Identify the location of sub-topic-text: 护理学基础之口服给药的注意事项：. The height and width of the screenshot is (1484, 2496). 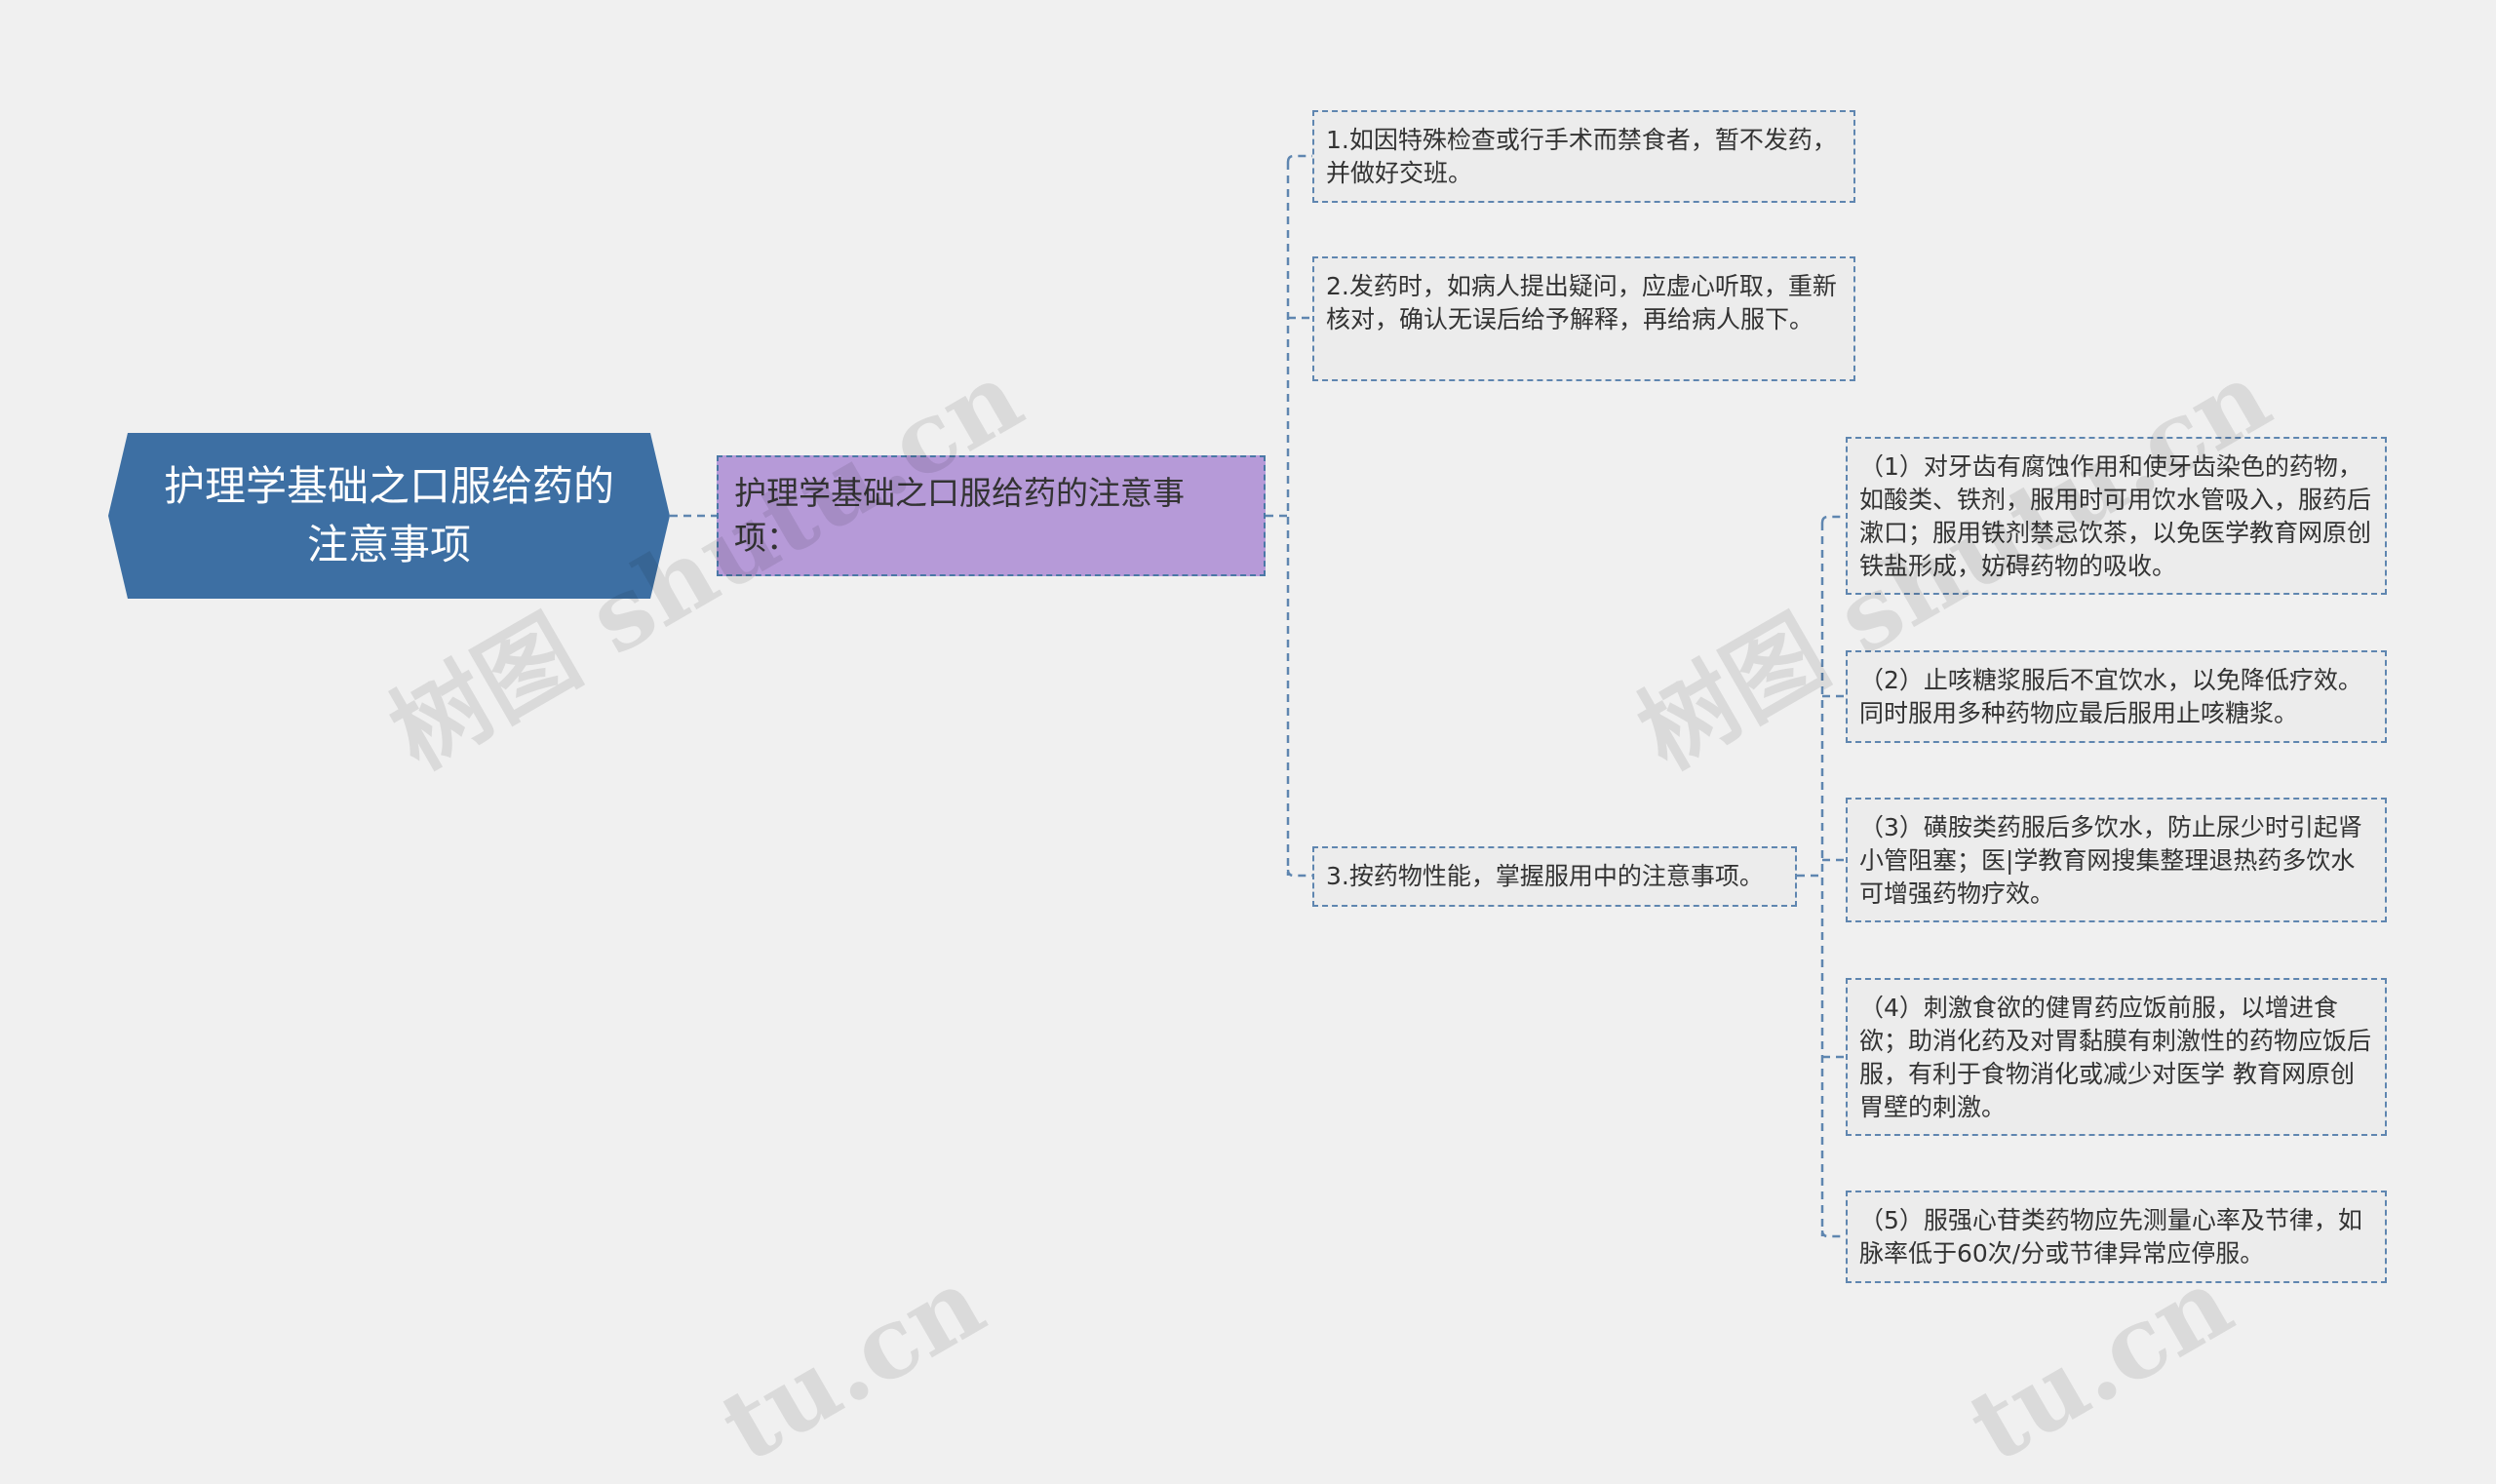
(959, 515).